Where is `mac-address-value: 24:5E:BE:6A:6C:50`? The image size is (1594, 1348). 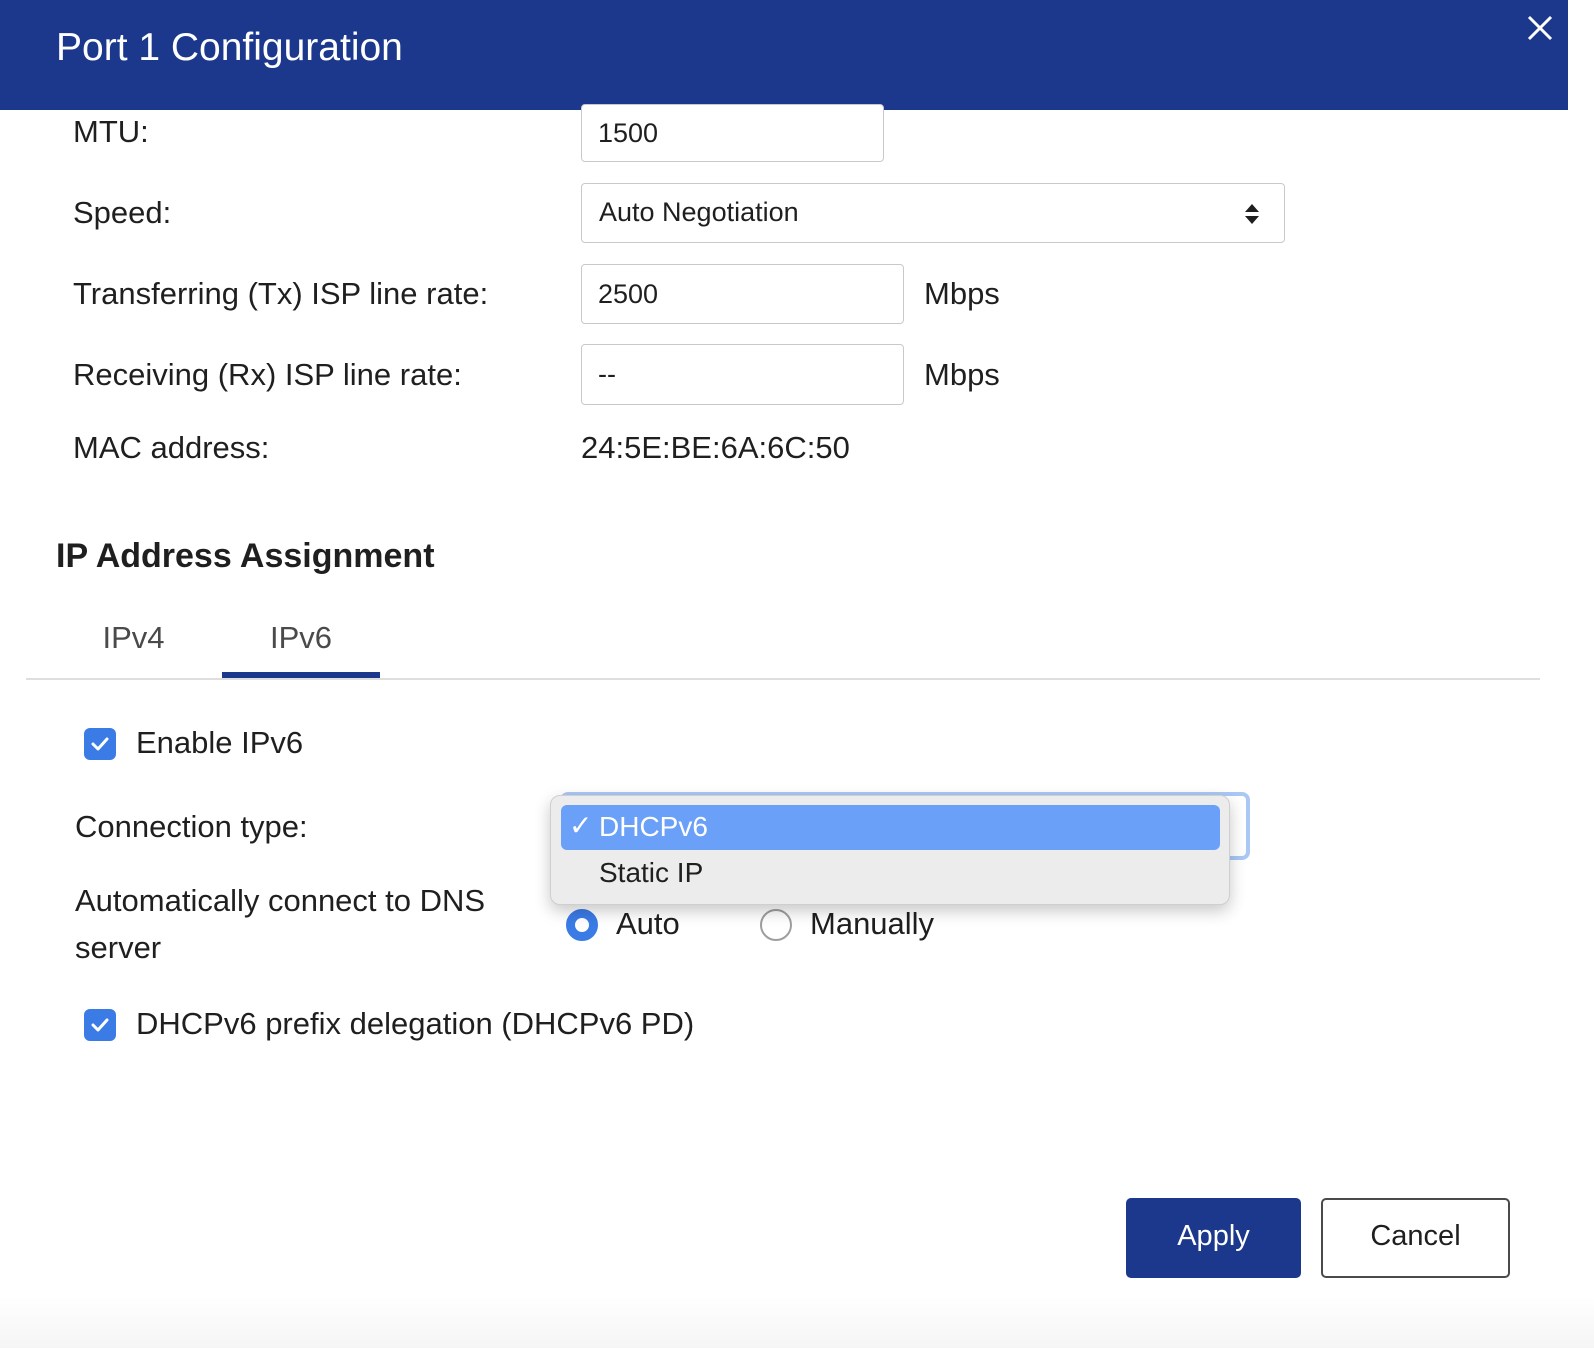 mac-address-value: 24:5E:BE:6A:6C:50 is located at coordinates (715, 447).